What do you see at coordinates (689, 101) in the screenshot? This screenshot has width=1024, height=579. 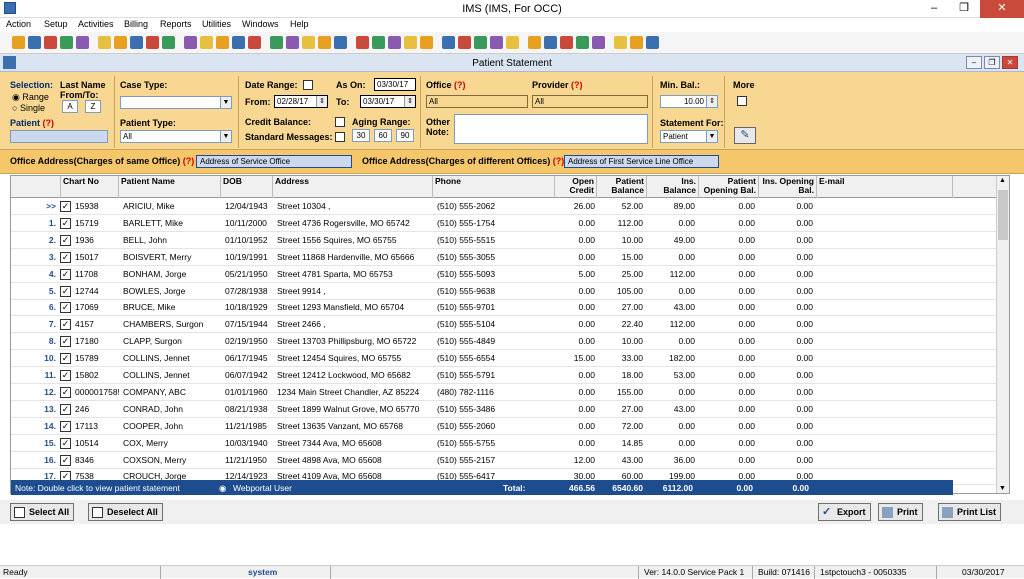 I see `min-bal-input: 10.00 ⇕` at bounding box center [689, 101].